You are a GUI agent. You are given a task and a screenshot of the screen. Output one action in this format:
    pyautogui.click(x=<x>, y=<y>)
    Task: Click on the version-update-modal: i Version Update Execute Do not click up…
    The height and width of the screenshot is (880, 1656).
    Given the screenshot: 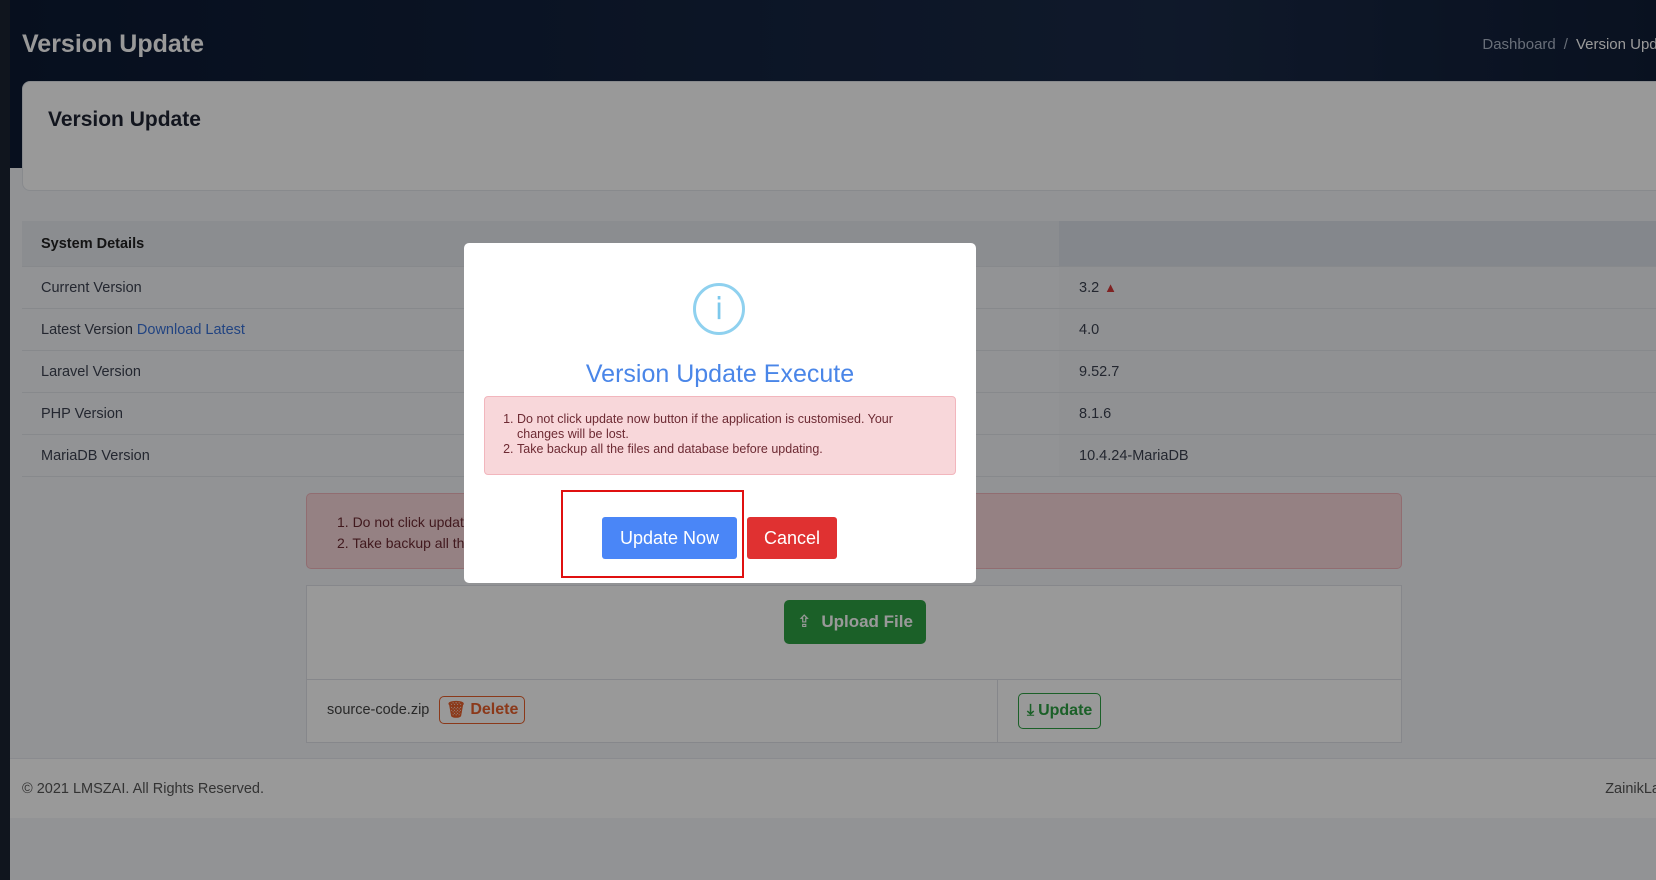 What is the action you would take?
    pyautogui.click(x=720, y=413)
    